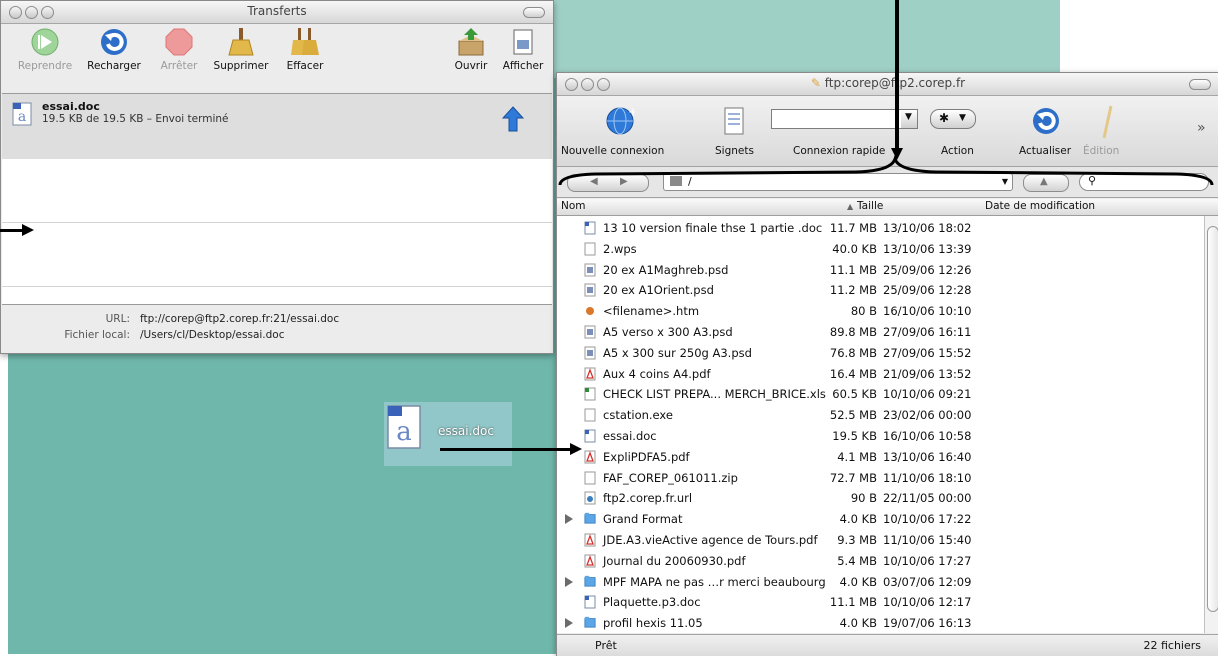  What do you see at coordinates (1201, 128) in the screenshot?
I see `toolbar-overflow-icon: »` at bounding box center [1201, 128].